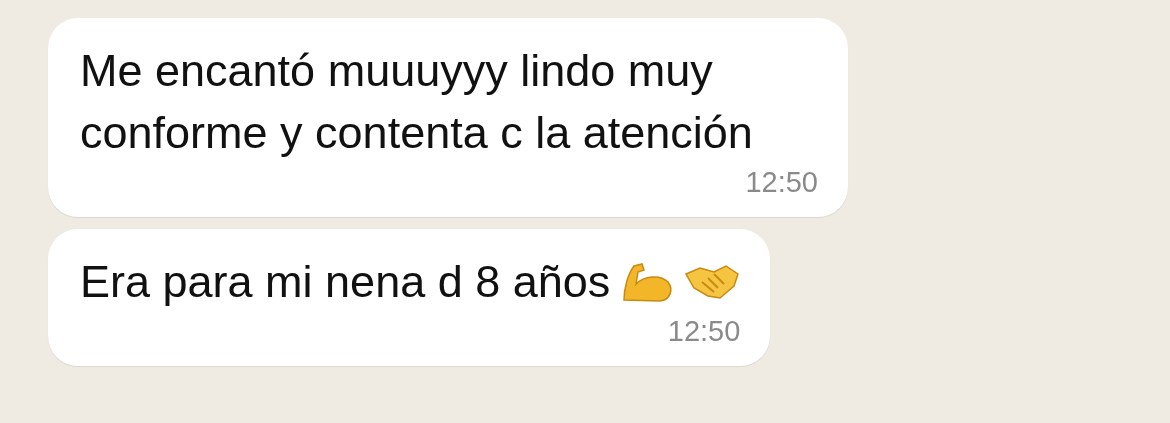 The width and height of the screenshot is (1170, 423). Describe the element at coordinates (647, 282) in the screenshot. I see `flexed-arm-icon` at that location.